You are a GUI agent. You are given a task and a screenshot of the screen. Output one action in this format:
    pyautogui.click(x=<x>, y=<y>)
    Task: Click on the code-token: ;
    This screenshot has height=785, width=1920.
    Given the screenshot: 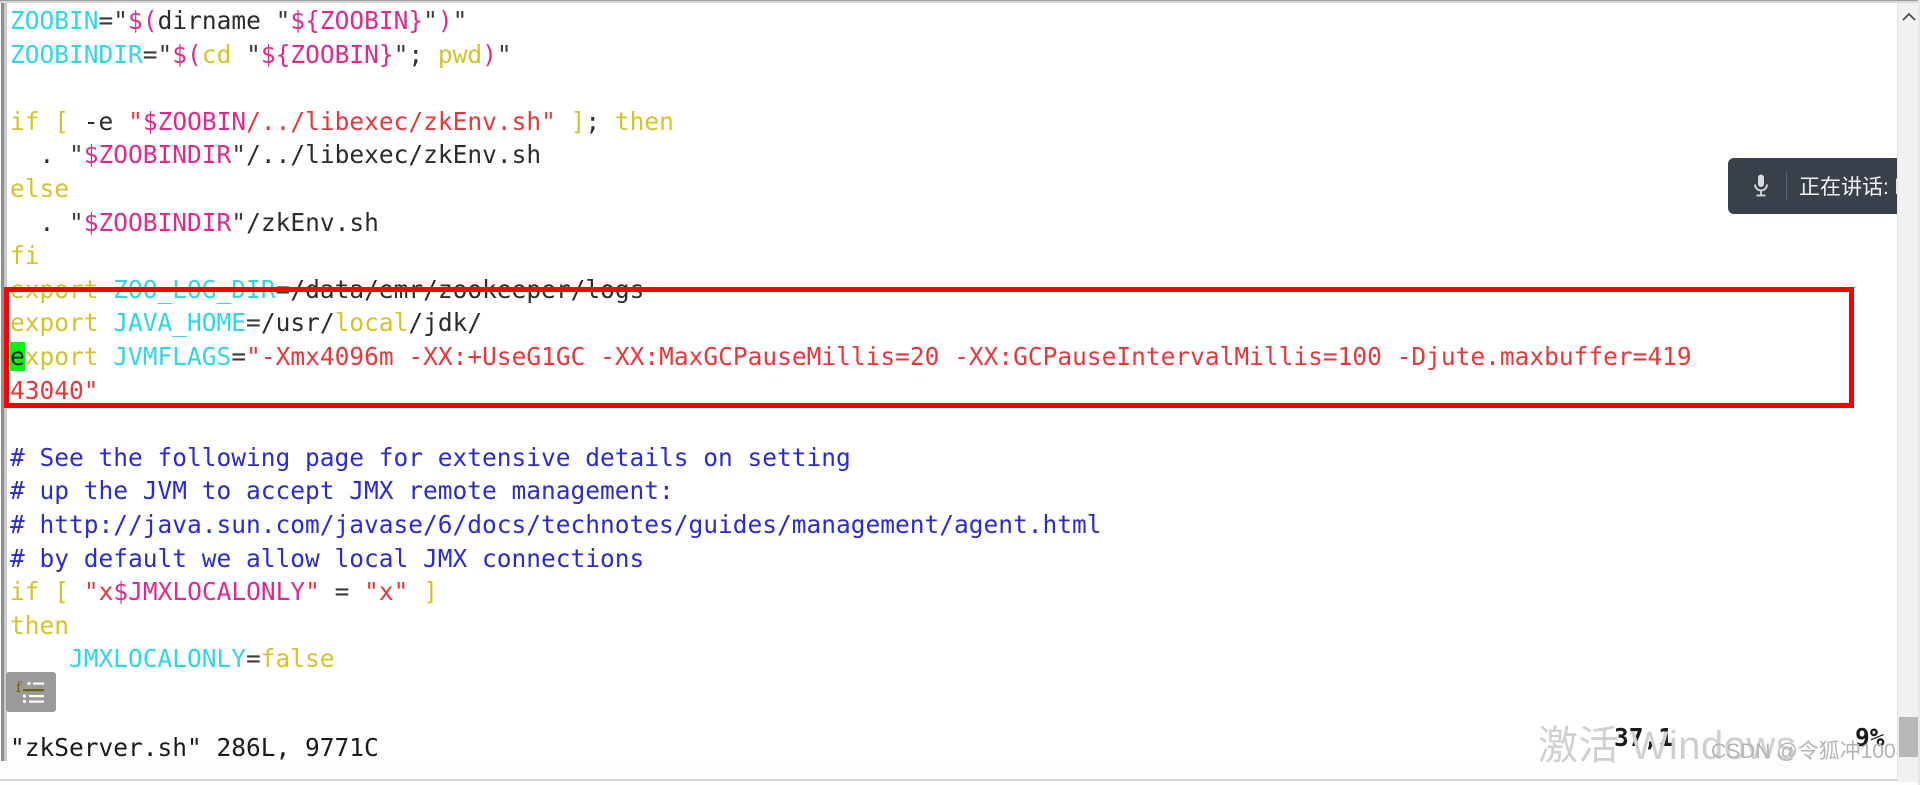 What is the action you would take?
    pyautogui.click(x=593, y=121)
    